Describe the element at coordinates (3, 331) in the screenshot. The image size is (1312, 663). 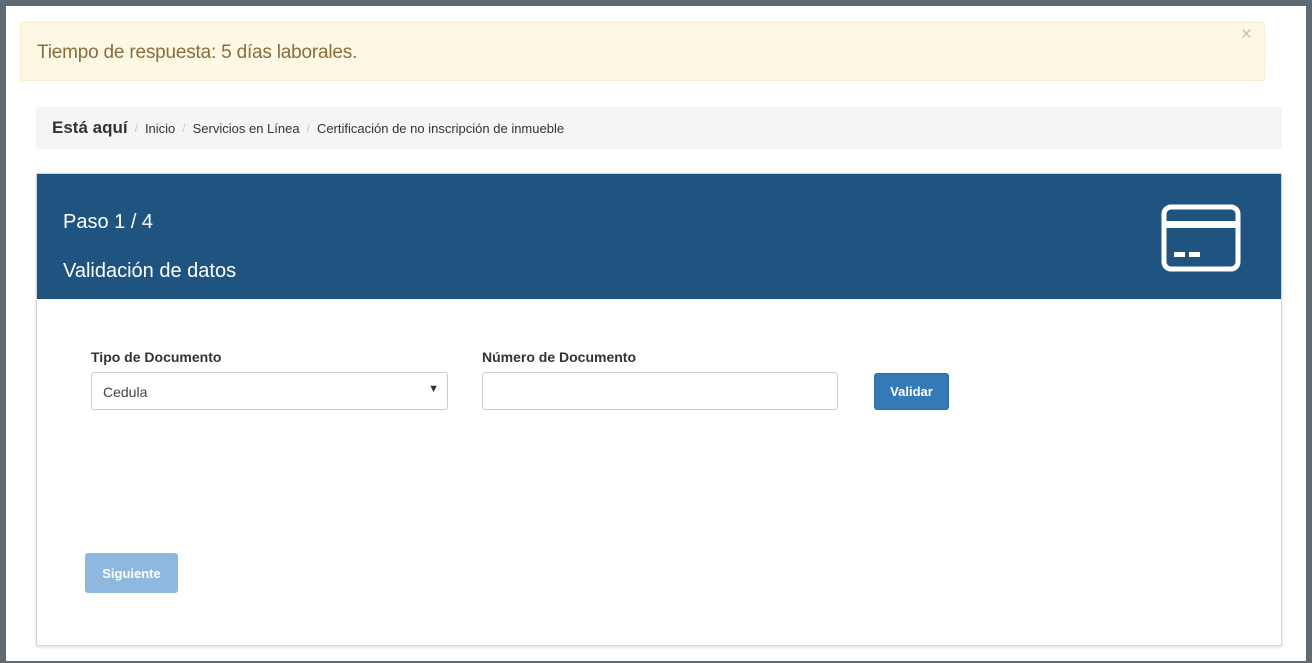
I see `window-frame-left` at that location.